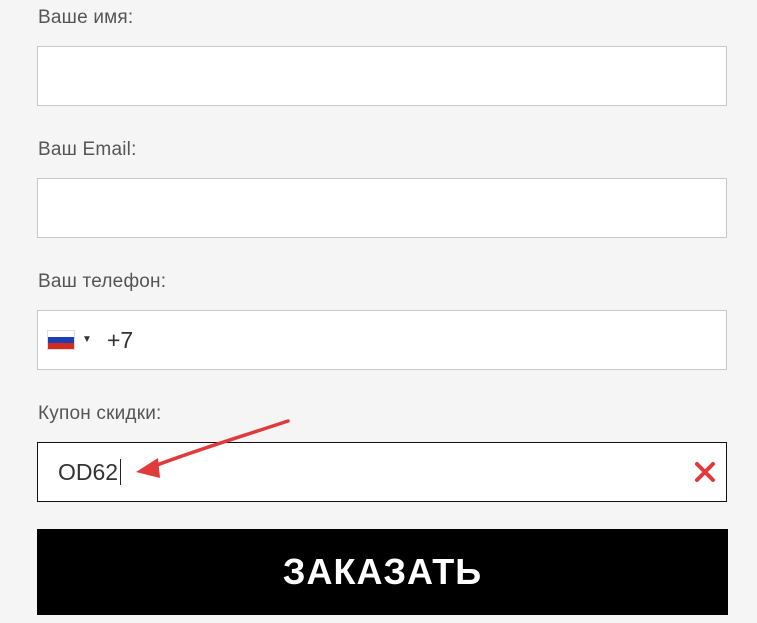 This screenshot has width=757, height=623. I want to click on email-field-wrapper, so click(382, 208).